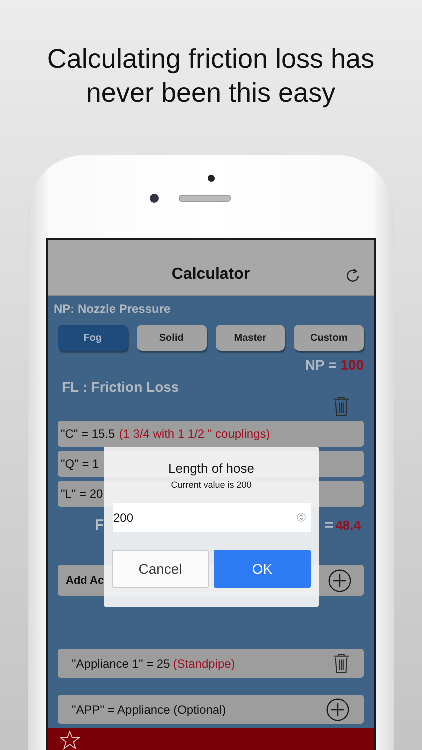 The image size is (422, 750). Describe the element at coordinates (80, 464) in the screenshot. I see `value-text: "Q" = 1` at that location.